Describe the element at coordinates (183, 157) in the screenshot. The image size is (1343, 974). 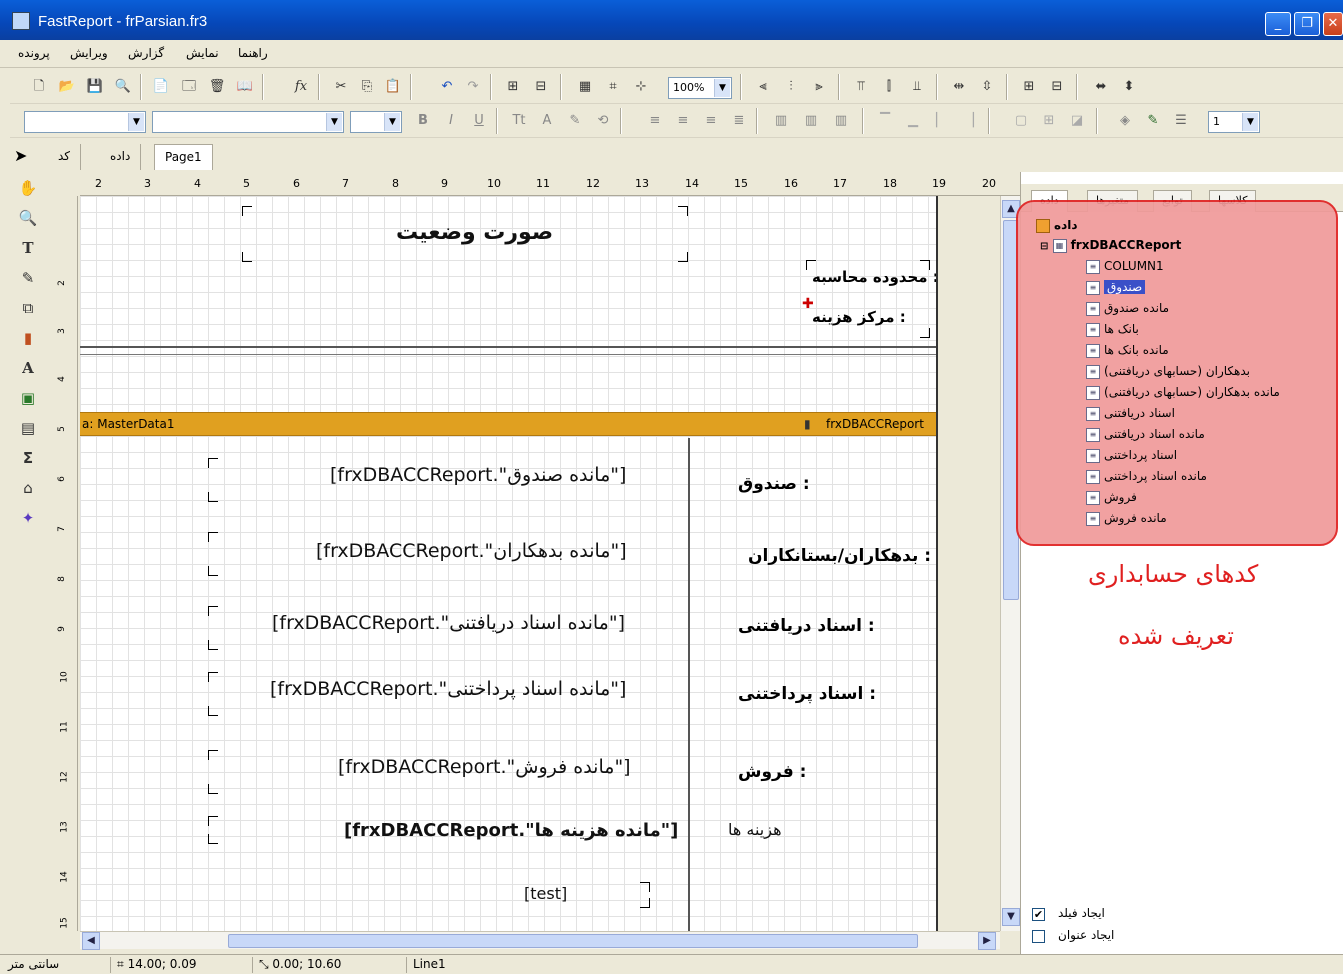
I see `tab-page1: Page1` at that location.